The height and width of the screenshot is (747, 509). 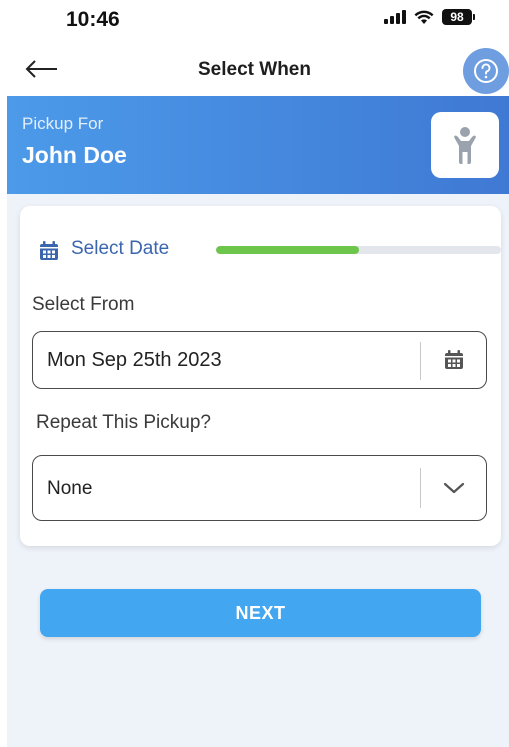 I want to click on next-button: NEXT, so click(x=260, y=613).